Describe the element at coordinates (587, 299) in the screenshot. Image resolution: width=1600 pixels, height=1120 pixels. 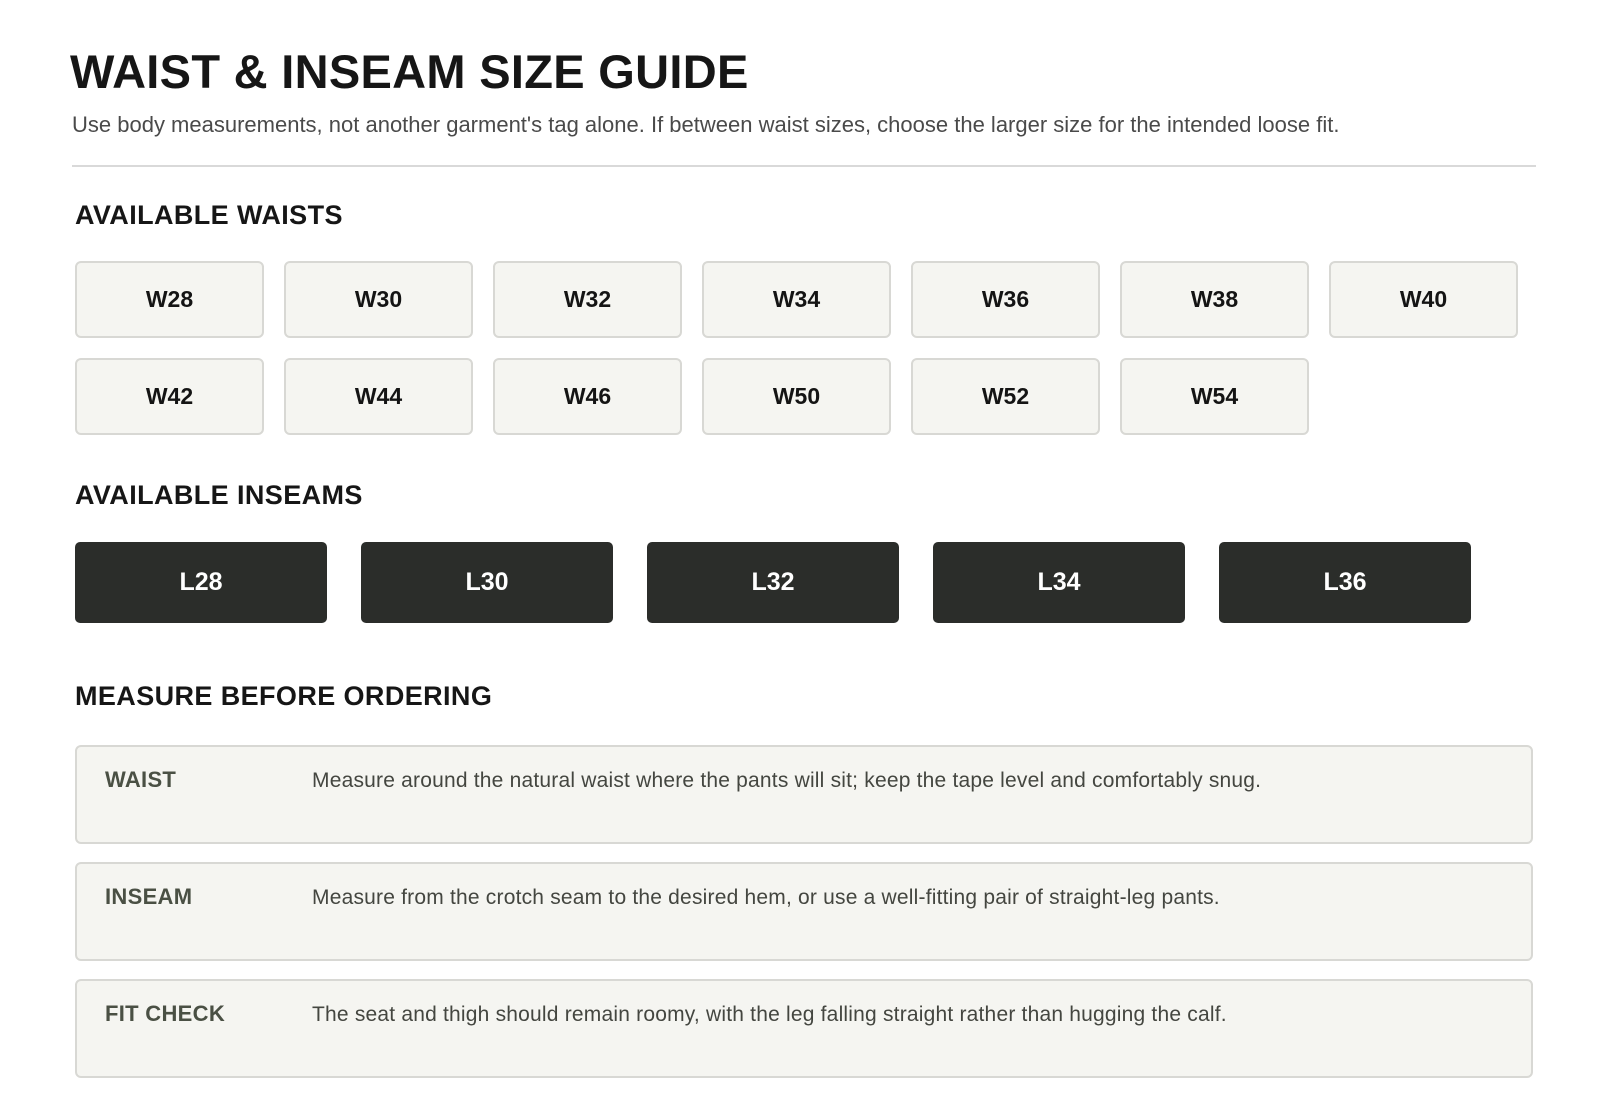
I see `waist-option-button: W32` at that location.